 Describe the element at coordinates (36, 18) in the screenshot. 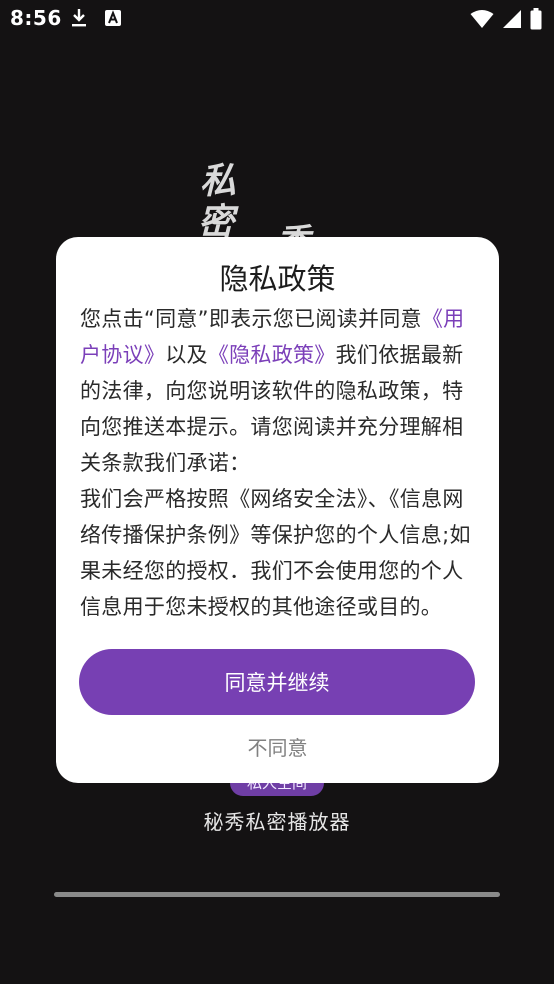

I see `status-time: 8:56` at that location.